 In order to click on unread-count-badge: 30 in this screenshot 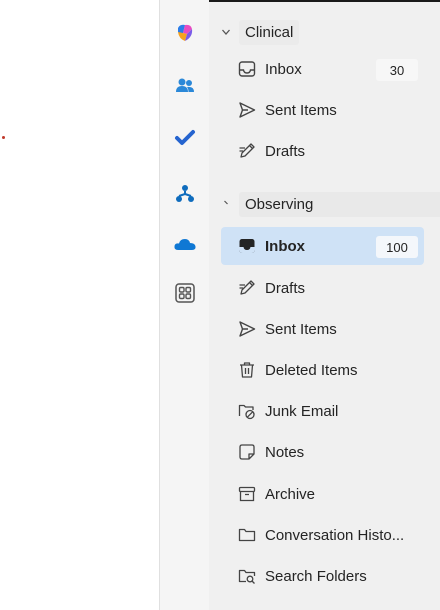, I will do `click(397, 70)`.